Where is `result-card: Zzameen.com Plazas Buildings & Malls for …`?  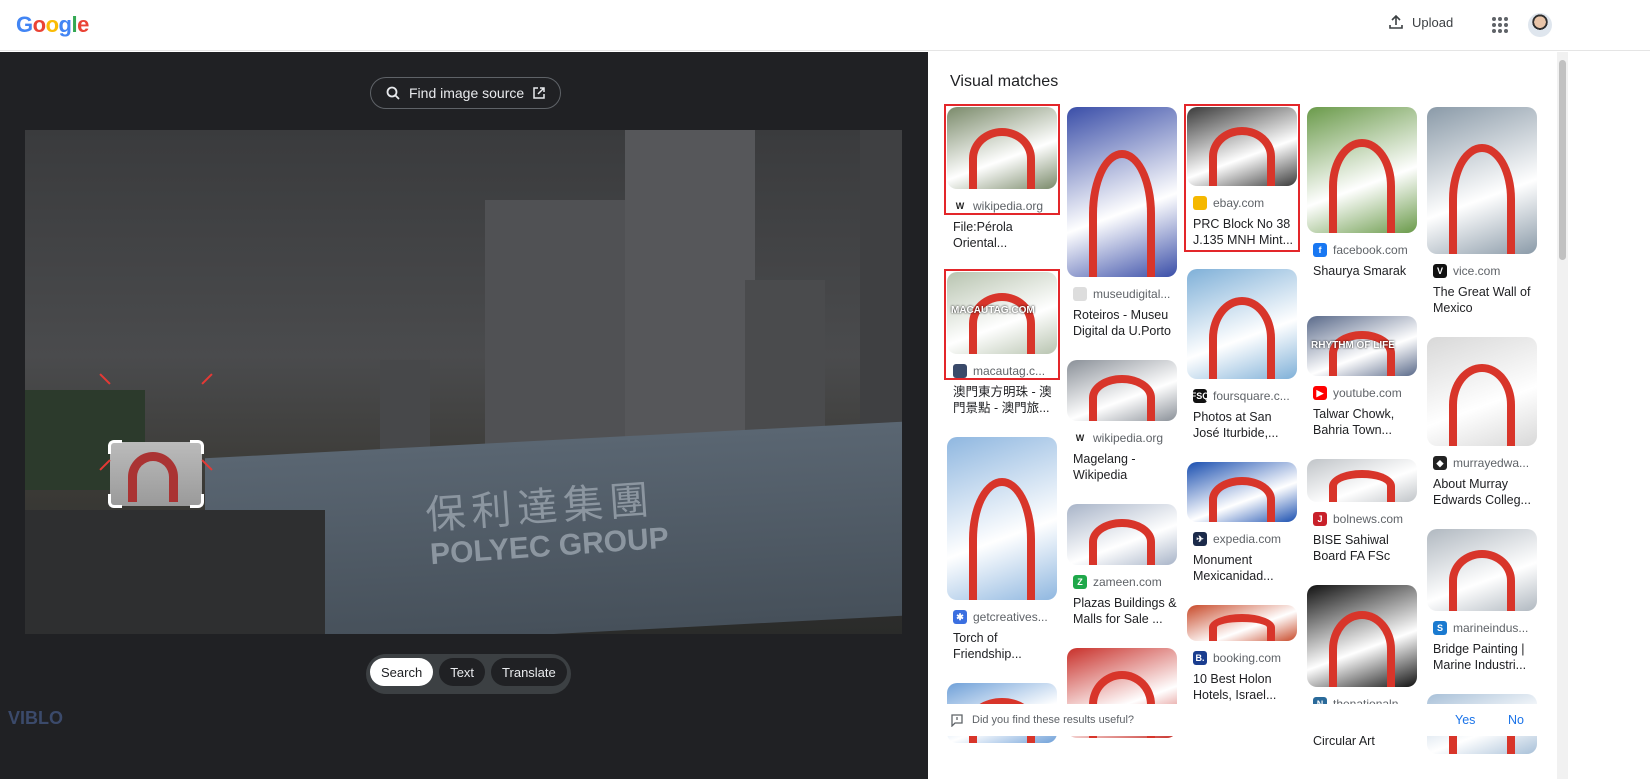
result-card: Zzameen.com Plazas Buildings & Malls for … is located at coordinates (1122, 565).